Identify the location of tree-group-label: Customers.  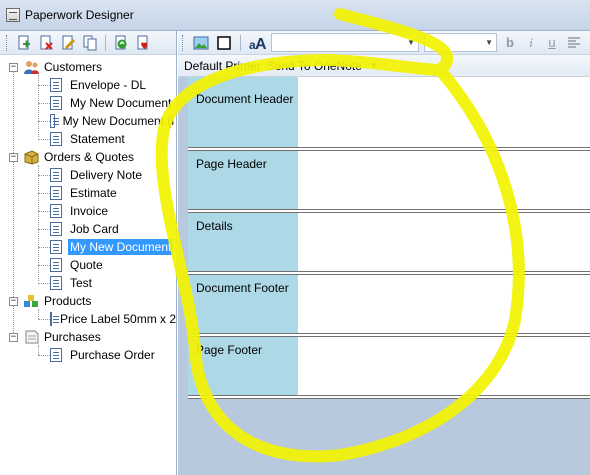
(73, 67).